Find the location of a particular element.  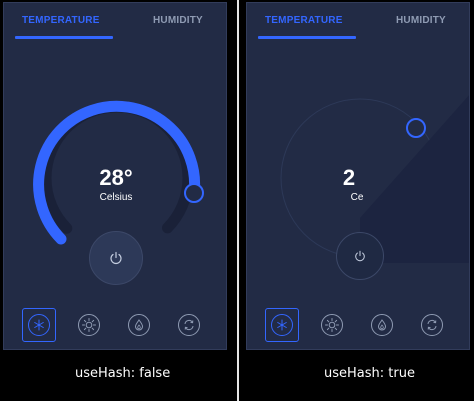

caption-left: useHash: false is located at coordinates (123, 373).